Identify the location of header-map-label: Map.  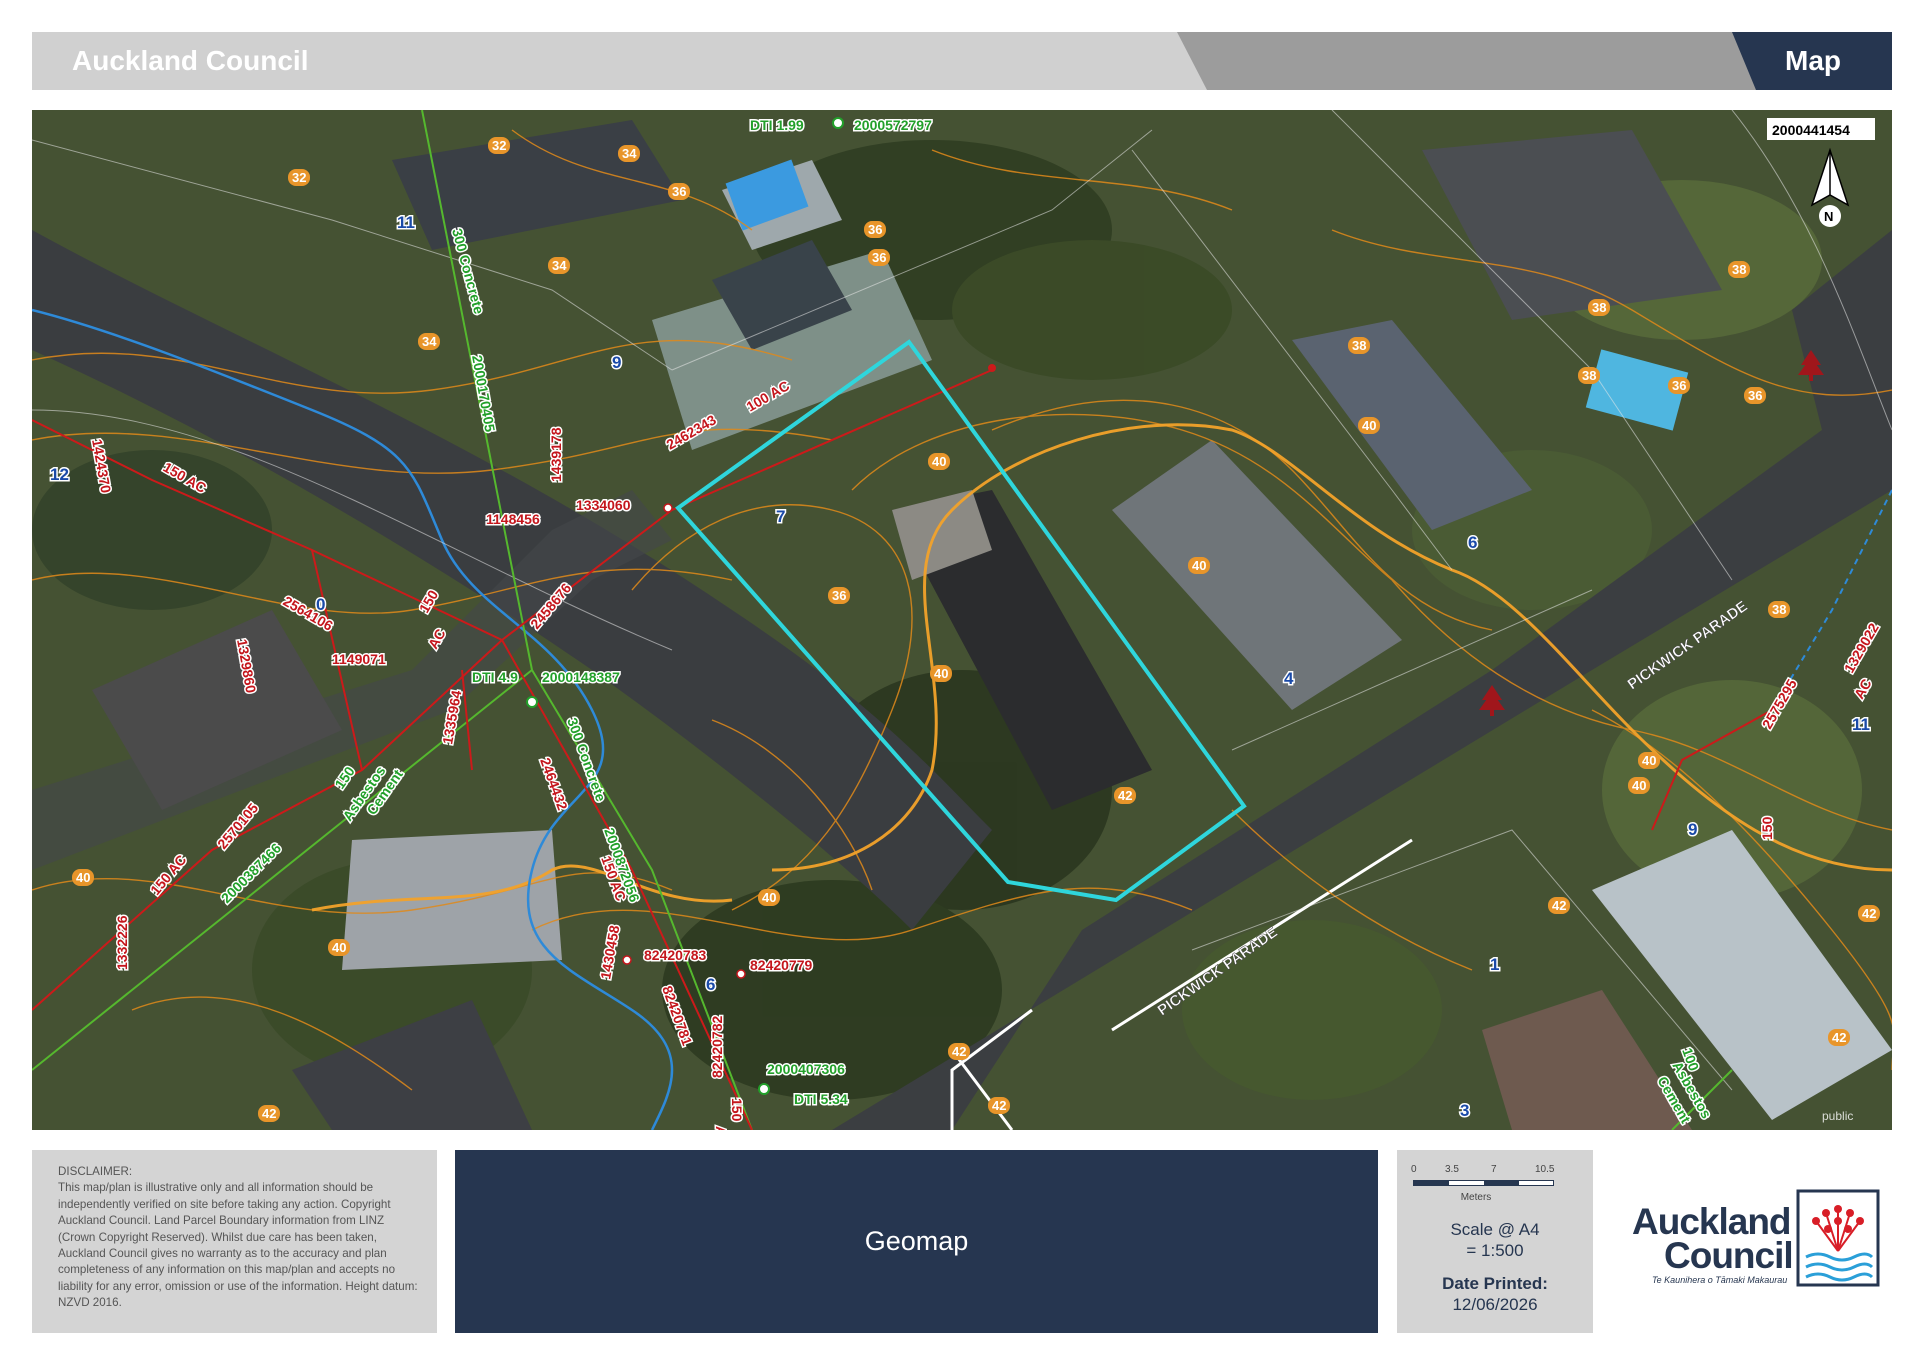
(1813, 60).